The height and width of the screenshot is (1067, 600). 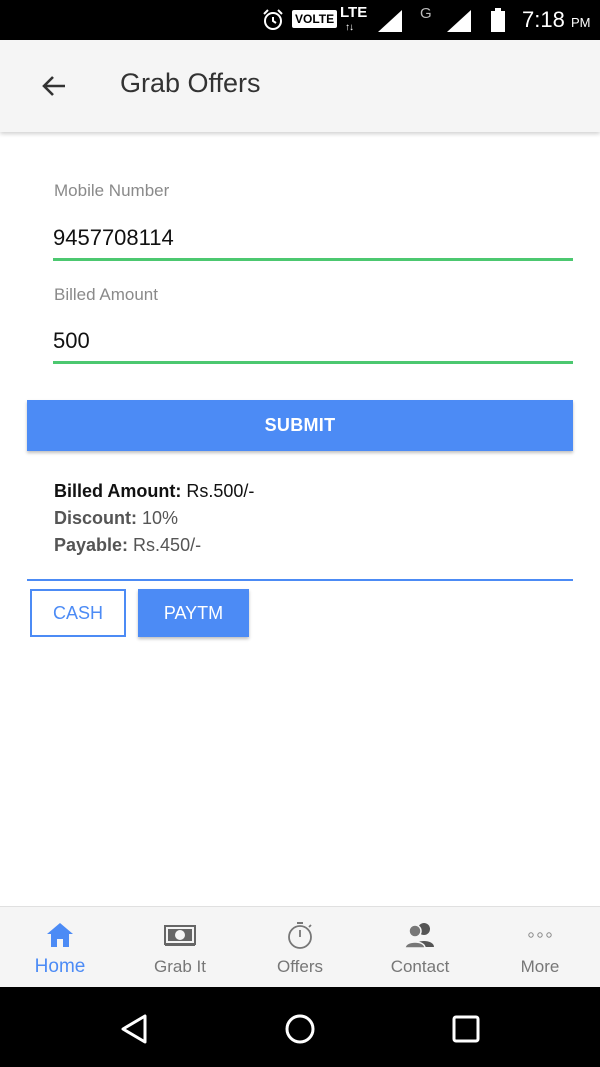 I want to click on nav-label-contact: Contact, so click(x=420, y=966).